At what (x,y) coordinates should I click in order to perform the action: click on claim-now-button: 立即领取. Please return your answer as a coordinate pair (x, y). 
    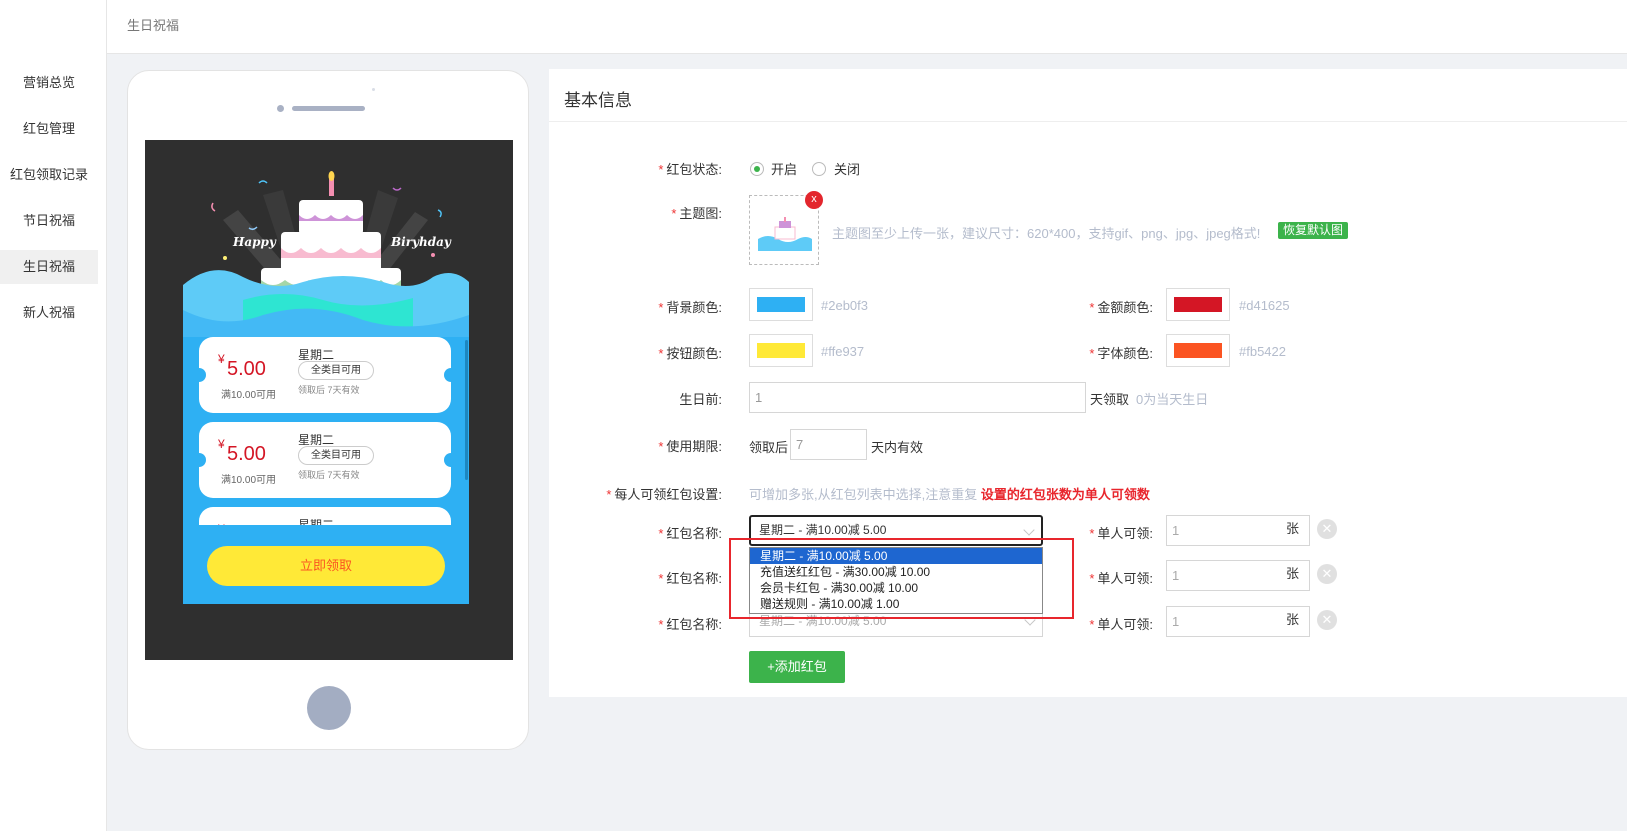
    Looking at the image, I should click on (326, 566).